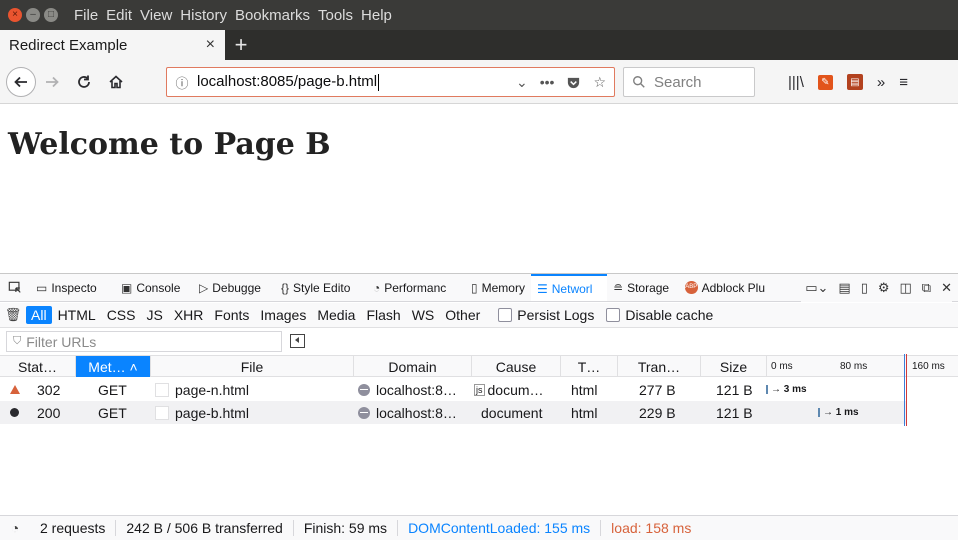 Image resolution: width=958 pixels, height=540 pixels. I want to click on tab-performance: ◔ Performanc, so click(416, 287).